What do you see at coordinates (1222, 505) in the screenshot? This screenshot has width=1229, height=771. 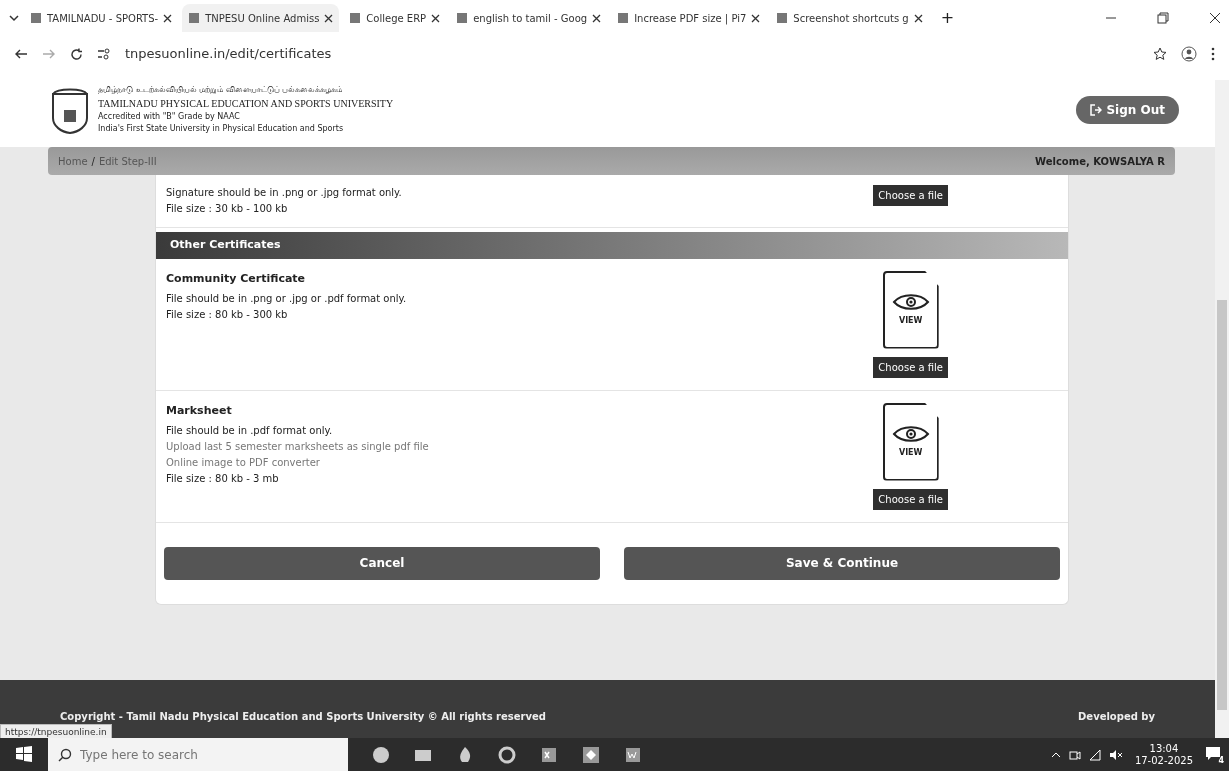 I see `scrollbar-thumb` at bounding box center [1222, 505].